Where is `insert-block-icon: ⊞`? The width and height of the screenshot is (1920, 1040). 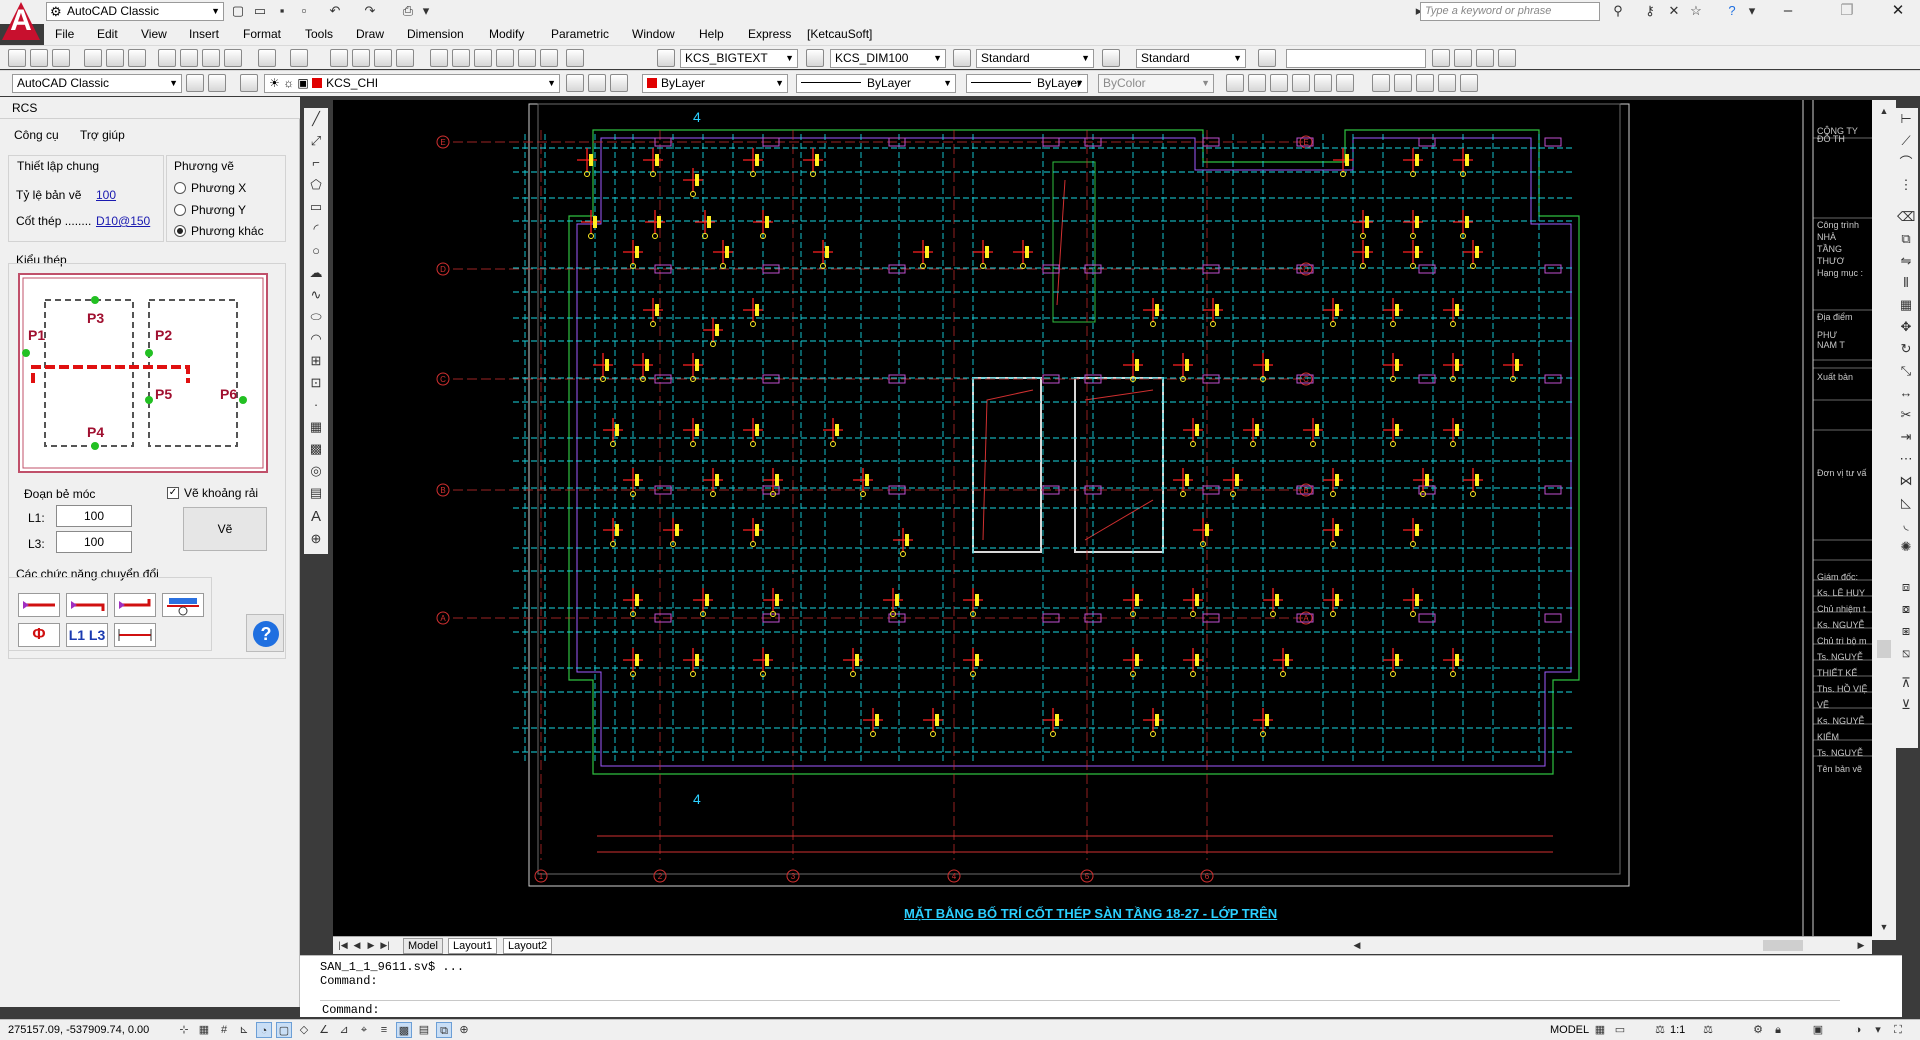
insert-block-icon: ⊞ is located at coordinates (316, 361).